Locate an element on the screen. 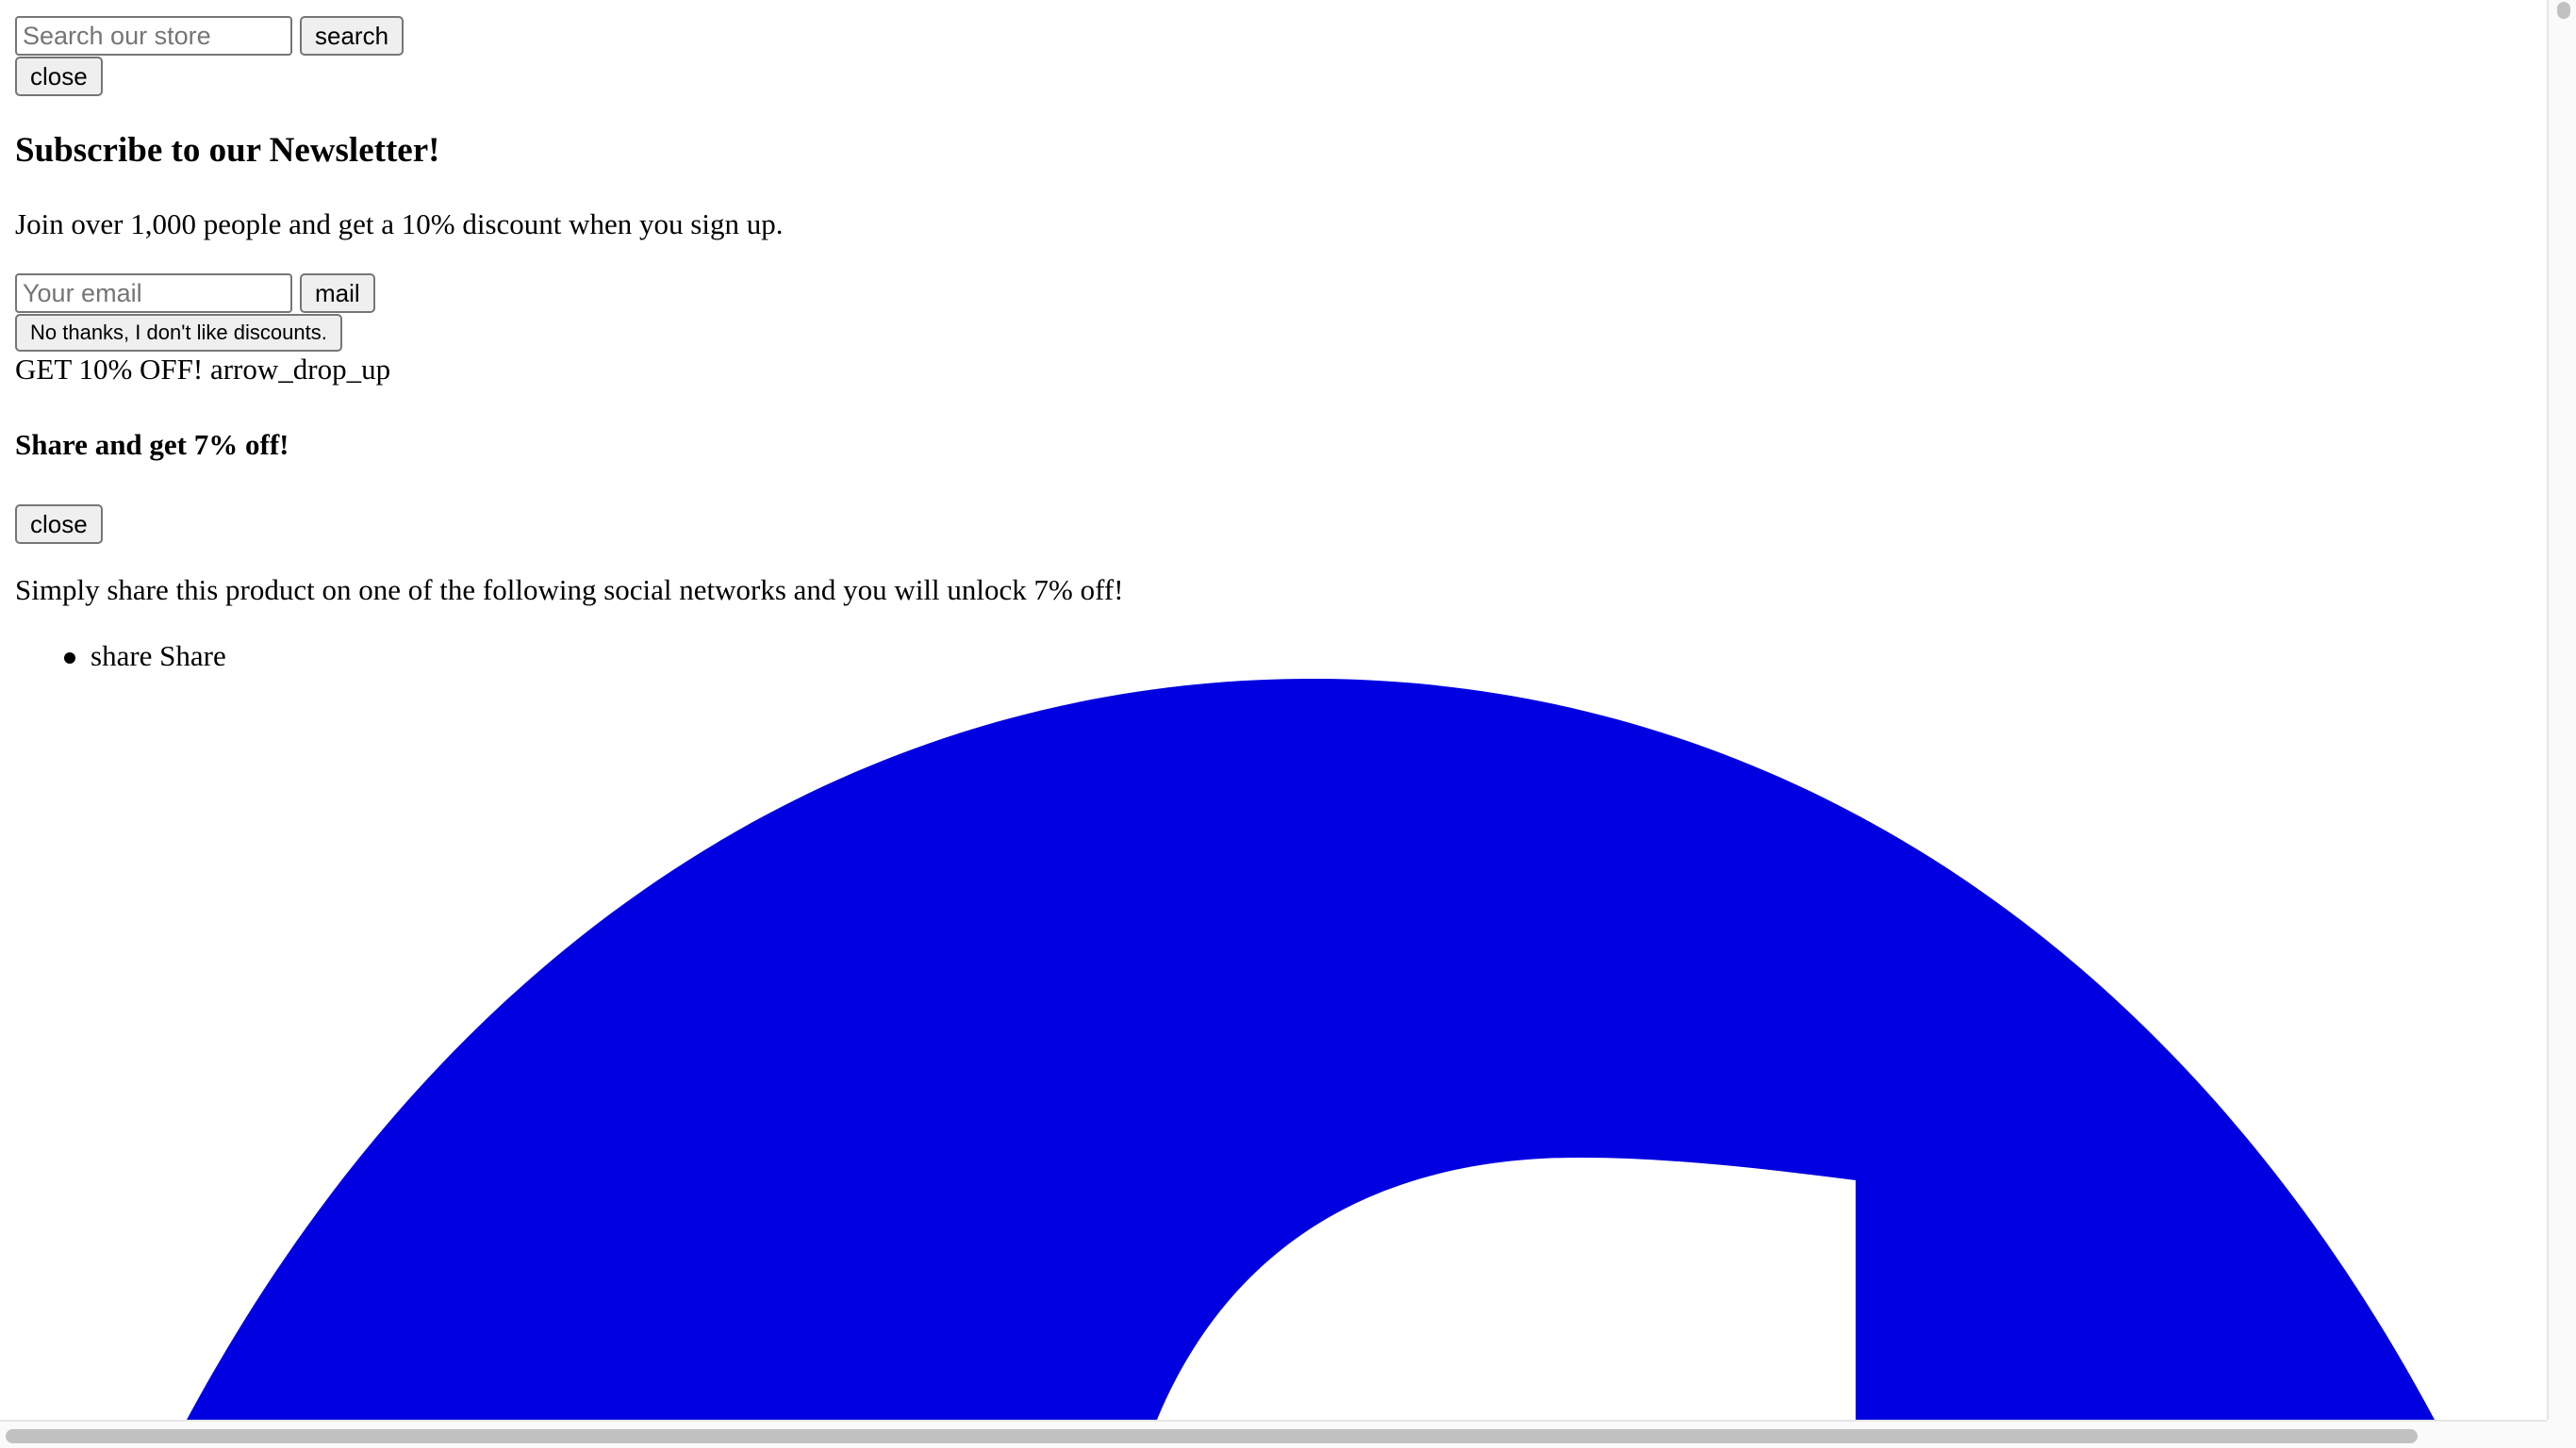 This screenshot has width=2576, height=1448. share-link: share Share is located at coordinates (158, 656).